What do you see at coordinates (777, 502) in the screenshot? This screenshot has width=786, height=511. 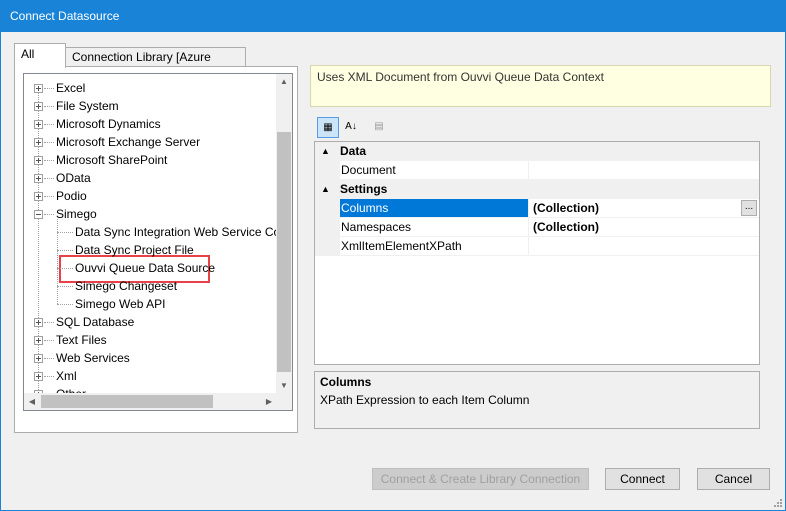 I see `resize-grip-icon` at bounding box center [777, 502].